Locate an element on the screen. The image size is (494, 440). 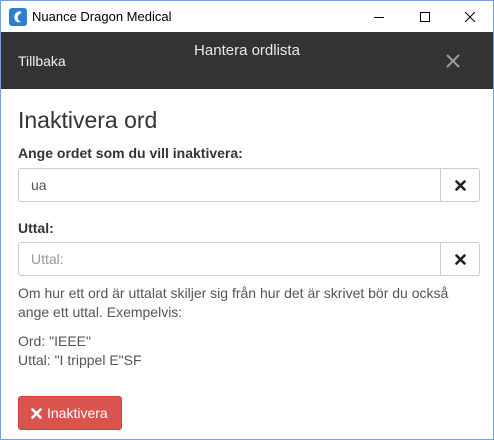
word-input is located at coordinates (229, 185).